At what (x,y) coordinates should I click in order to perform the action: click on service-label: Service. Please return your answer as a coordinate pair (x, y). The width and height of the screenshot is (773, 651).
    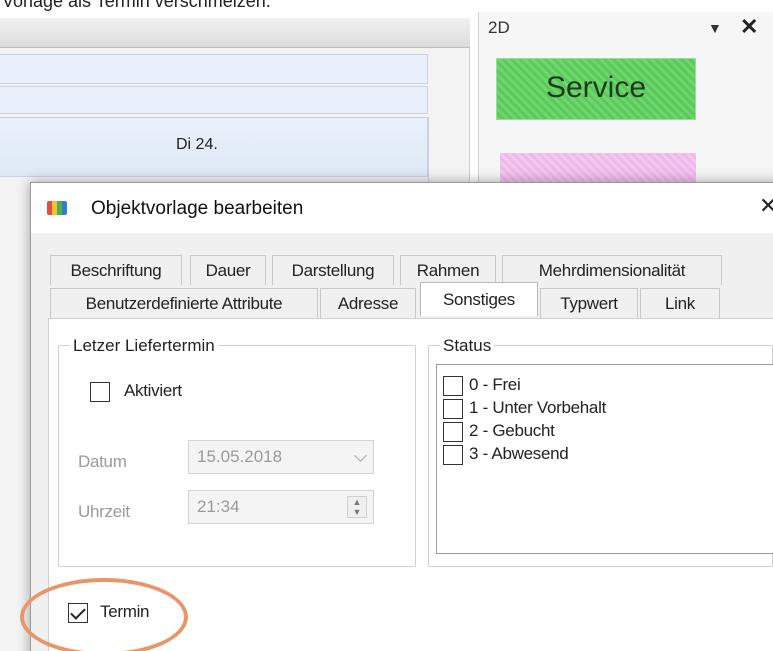
    Looking at the image, I should click on (596, 87).